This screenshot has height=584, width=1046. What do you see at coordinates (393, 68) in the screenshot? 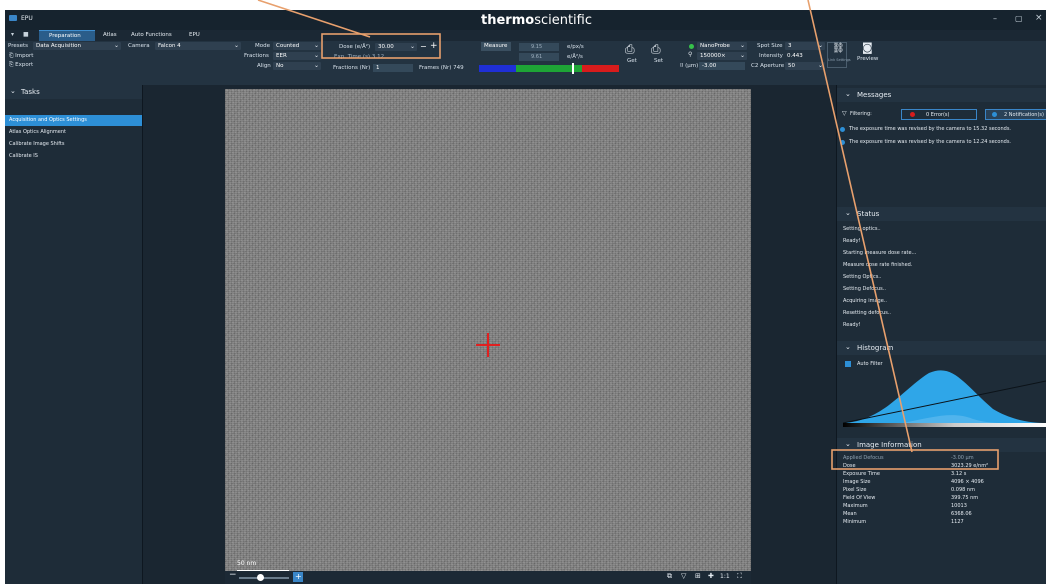
I see `fractions-nr-input: 1` at bounding box center [393, 68].